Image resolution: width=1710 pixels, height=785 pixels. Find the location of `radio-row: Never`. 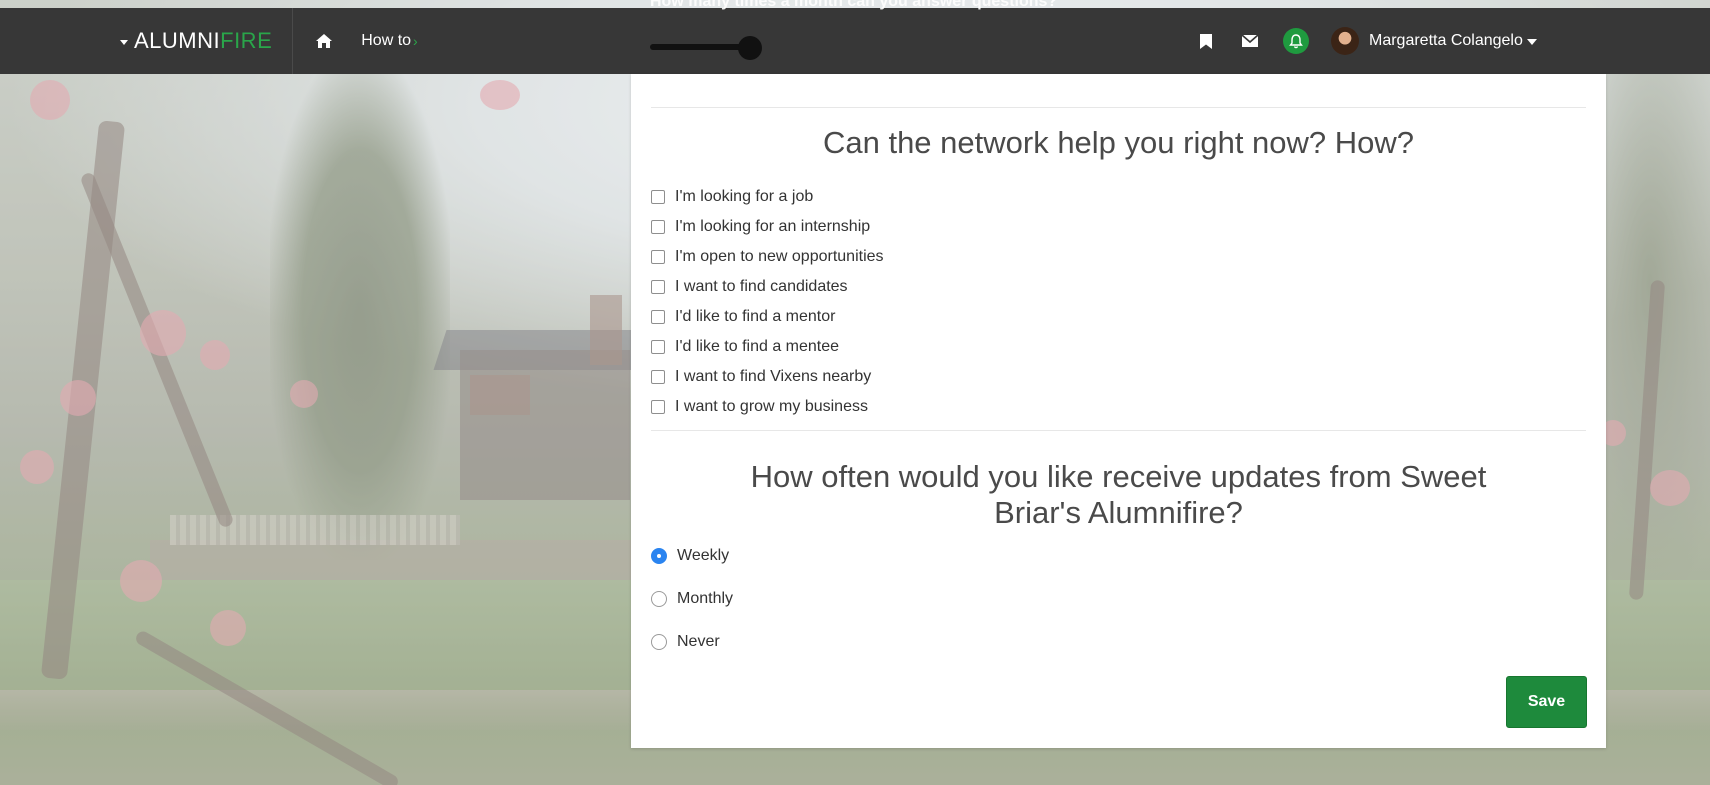

radio-row: Never is located at coordinates (692, 641).